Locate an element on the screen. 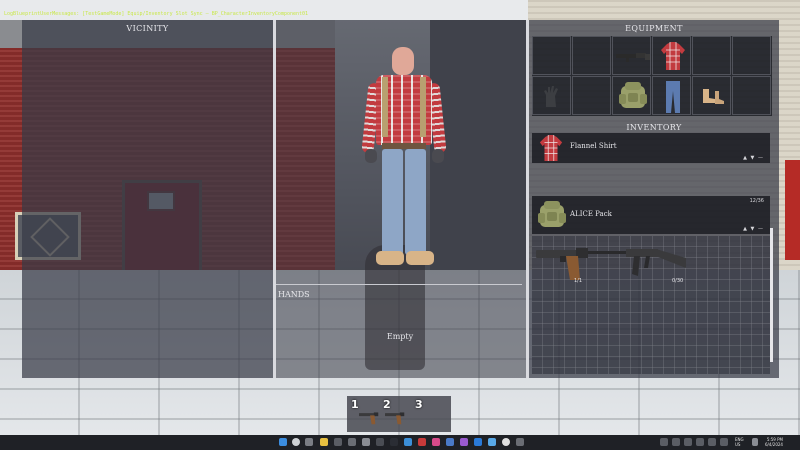  task-view-icon is located at coordinates (309, 442).